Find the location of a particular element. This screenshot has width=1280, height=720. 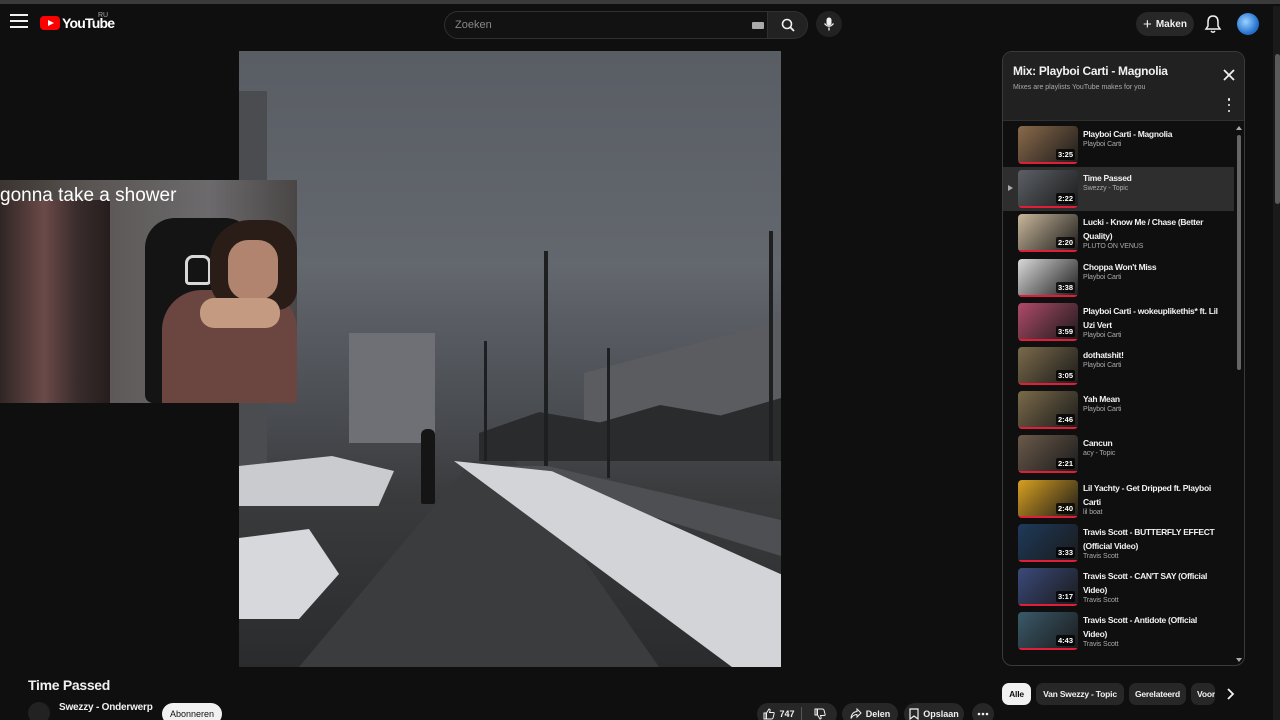

playlist-thumbnail: 4:43 is located at coordinates (1048, 631).